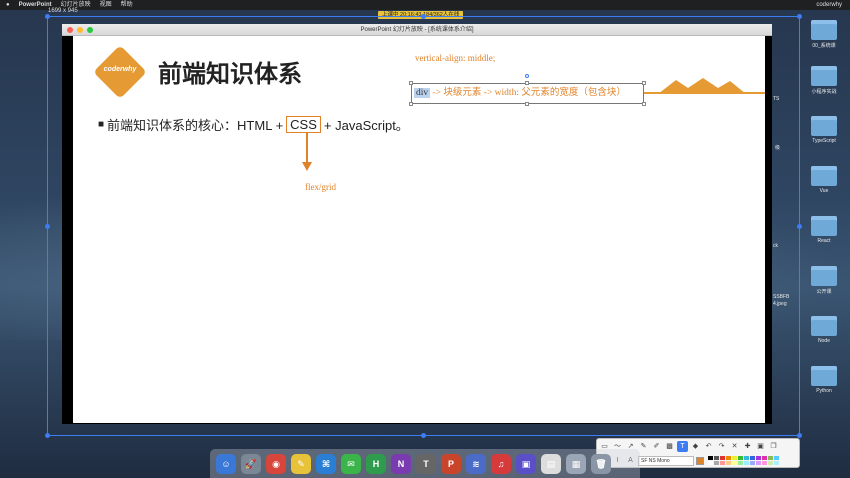 Image resolution: width=850 pixels, height=478 pixels. What do you see at coordinates (778, 148) in the screenshot?
I see `desktop-label-partial: 级` at bounding box center [778, 148].